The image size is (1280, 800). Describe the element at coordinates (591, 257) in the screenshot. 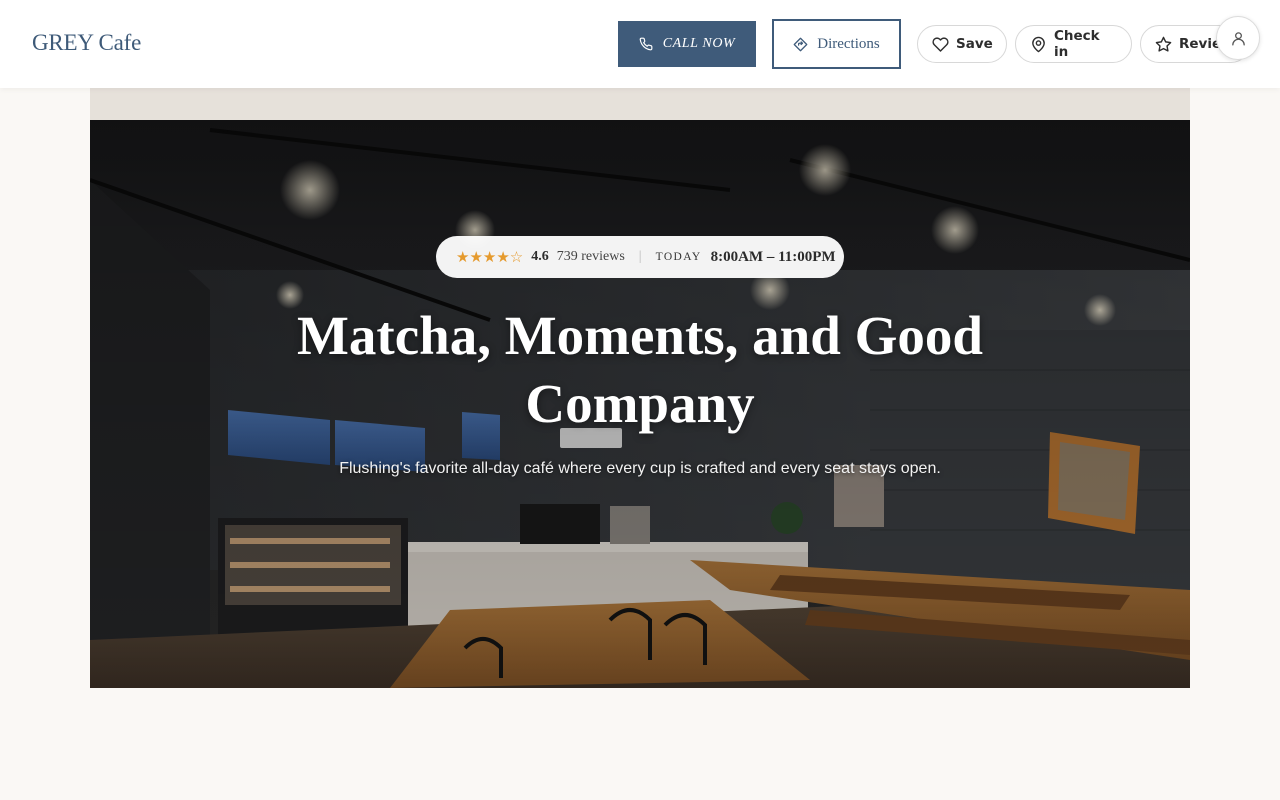

I see `review-count: 739 reviews` at that location.